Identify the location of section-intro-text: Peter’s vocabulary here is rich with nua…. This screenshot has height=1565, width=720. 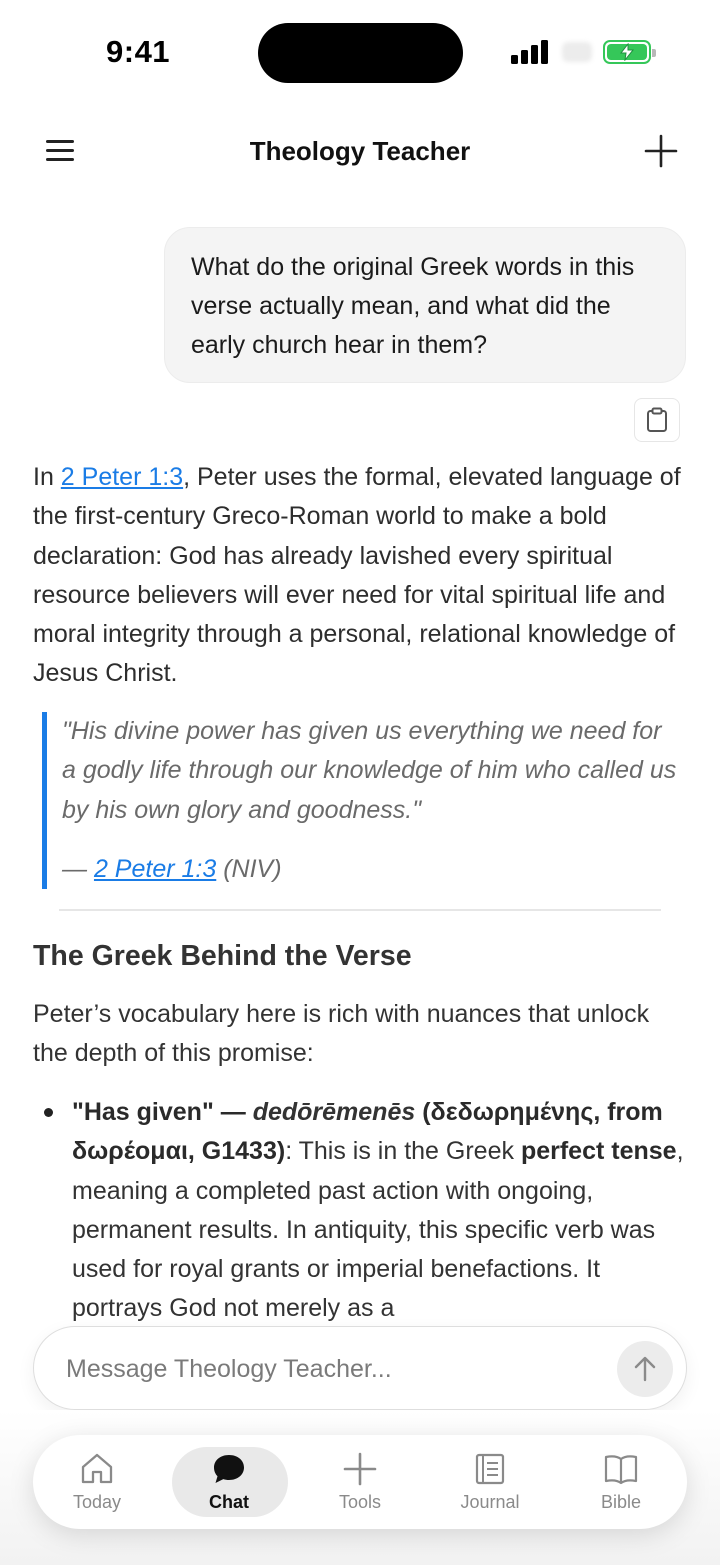
(341, 1034).